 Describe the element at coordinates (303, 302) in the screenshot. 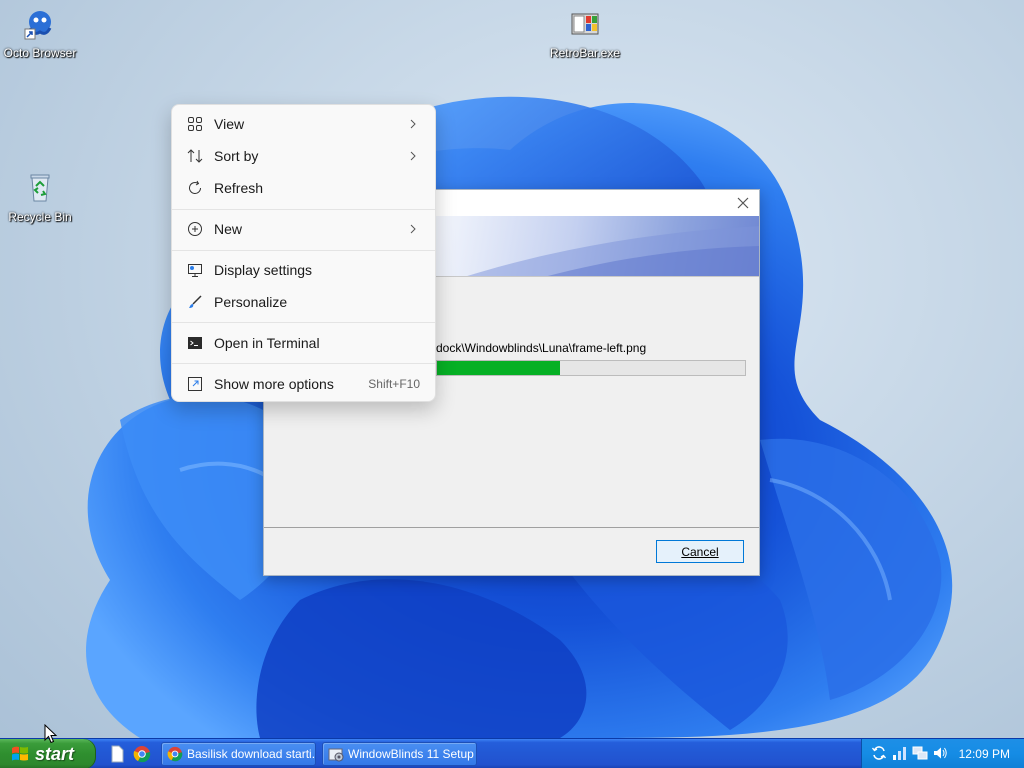

I see `menu-item-personalize: Personalize` at that location.